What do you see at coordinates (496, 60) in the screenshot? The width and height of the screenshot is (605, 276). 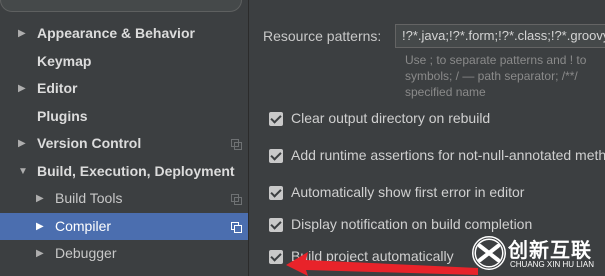 I see `hint-line: Use ; to separate patterns and ! to` at bounding box center [496, 60].